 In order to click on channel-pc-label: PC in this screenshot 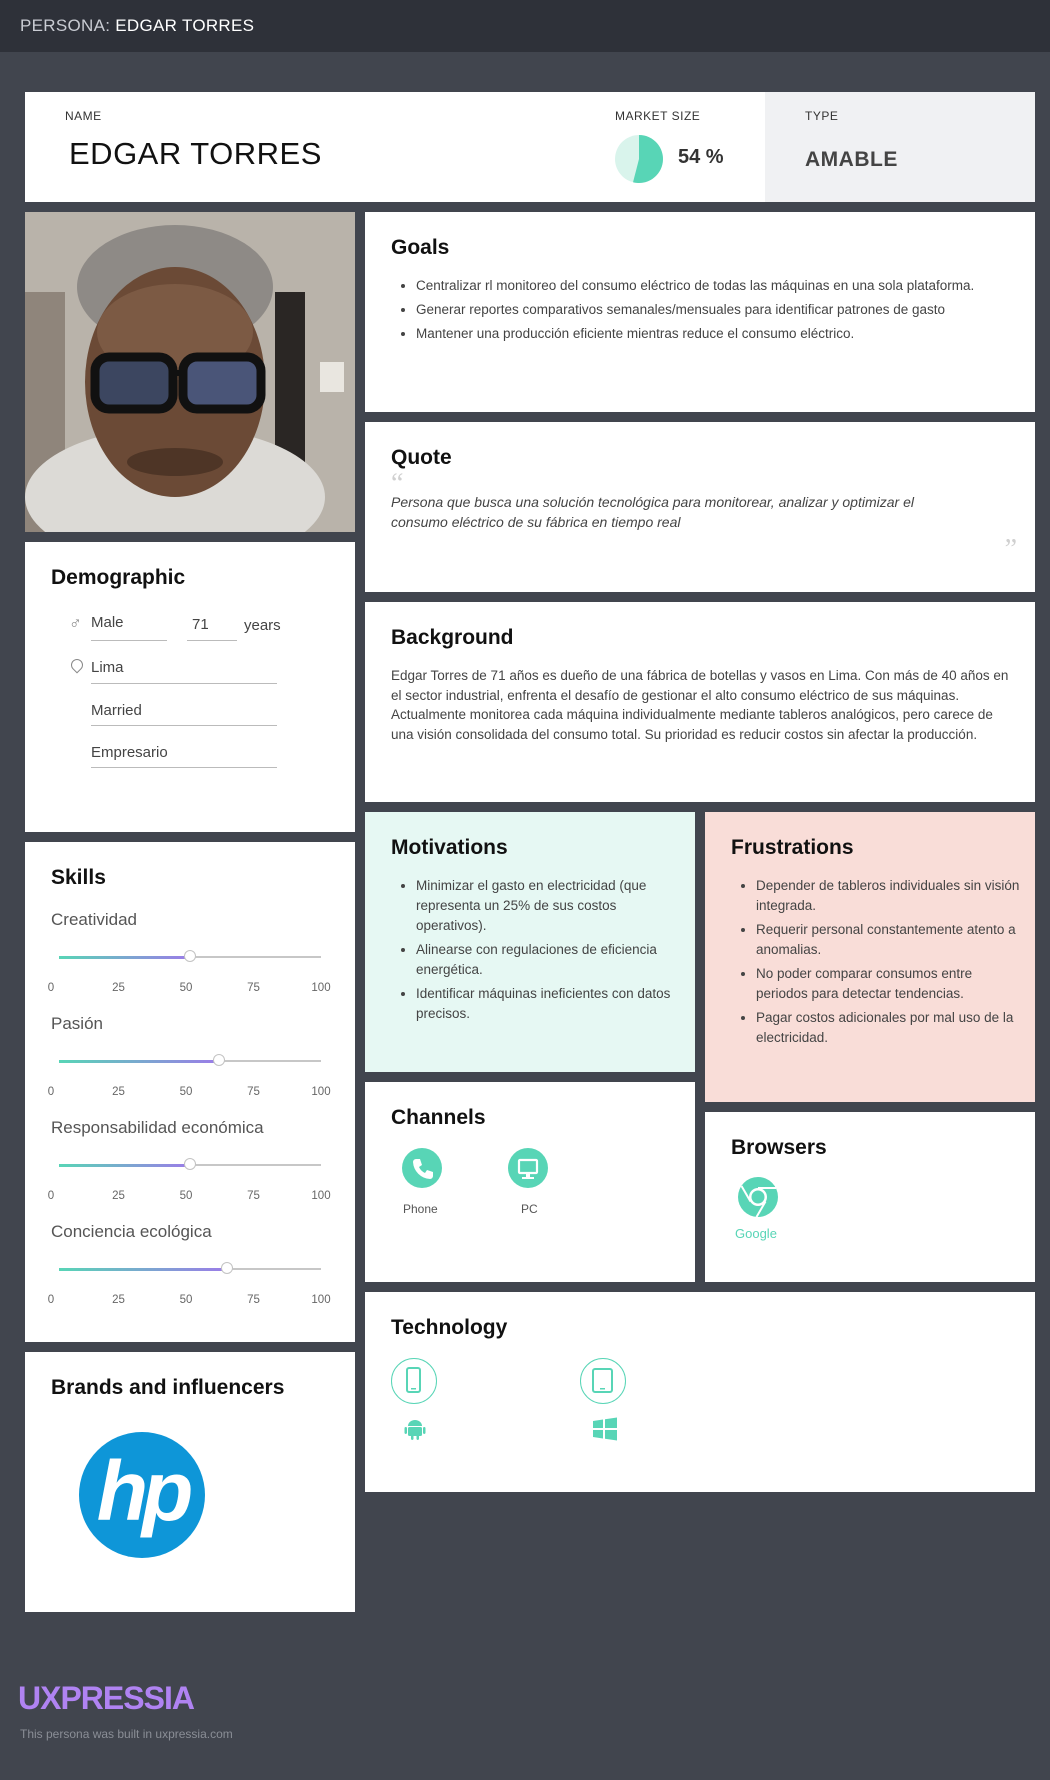, I will do `click(529, 1209)`.